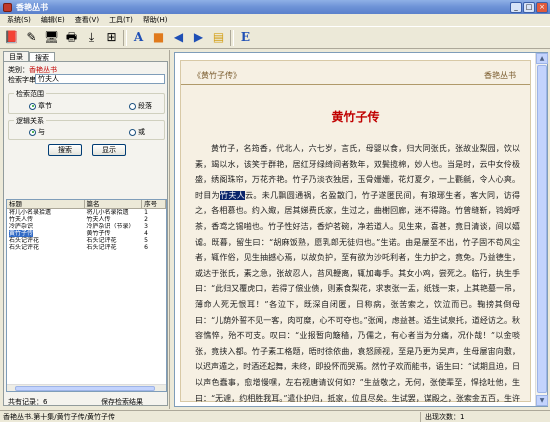 The width and height of the screenshot is (550, 422). Describe the element at coordinates (500, 75) in the screenshot. I see `series-name: 香艳丛书` at that location.